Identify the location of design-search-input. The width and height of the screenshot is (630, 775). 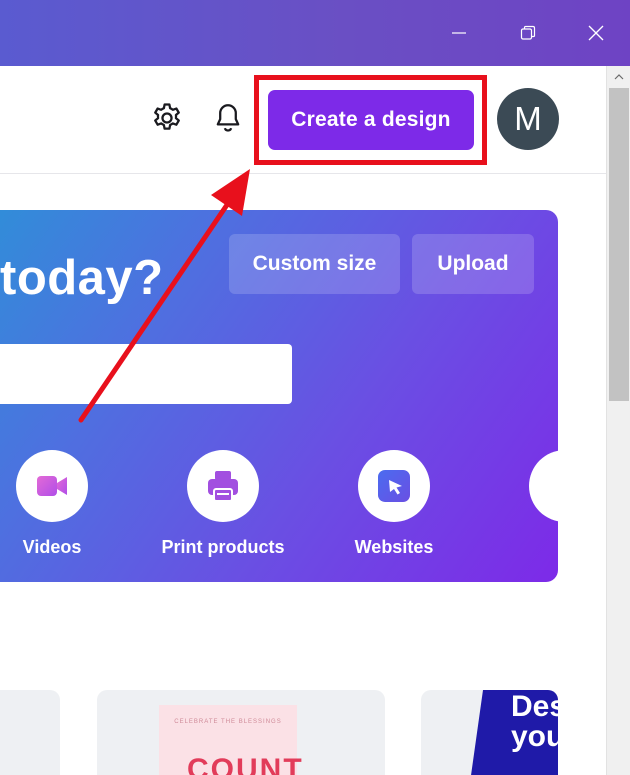
(146, 374).